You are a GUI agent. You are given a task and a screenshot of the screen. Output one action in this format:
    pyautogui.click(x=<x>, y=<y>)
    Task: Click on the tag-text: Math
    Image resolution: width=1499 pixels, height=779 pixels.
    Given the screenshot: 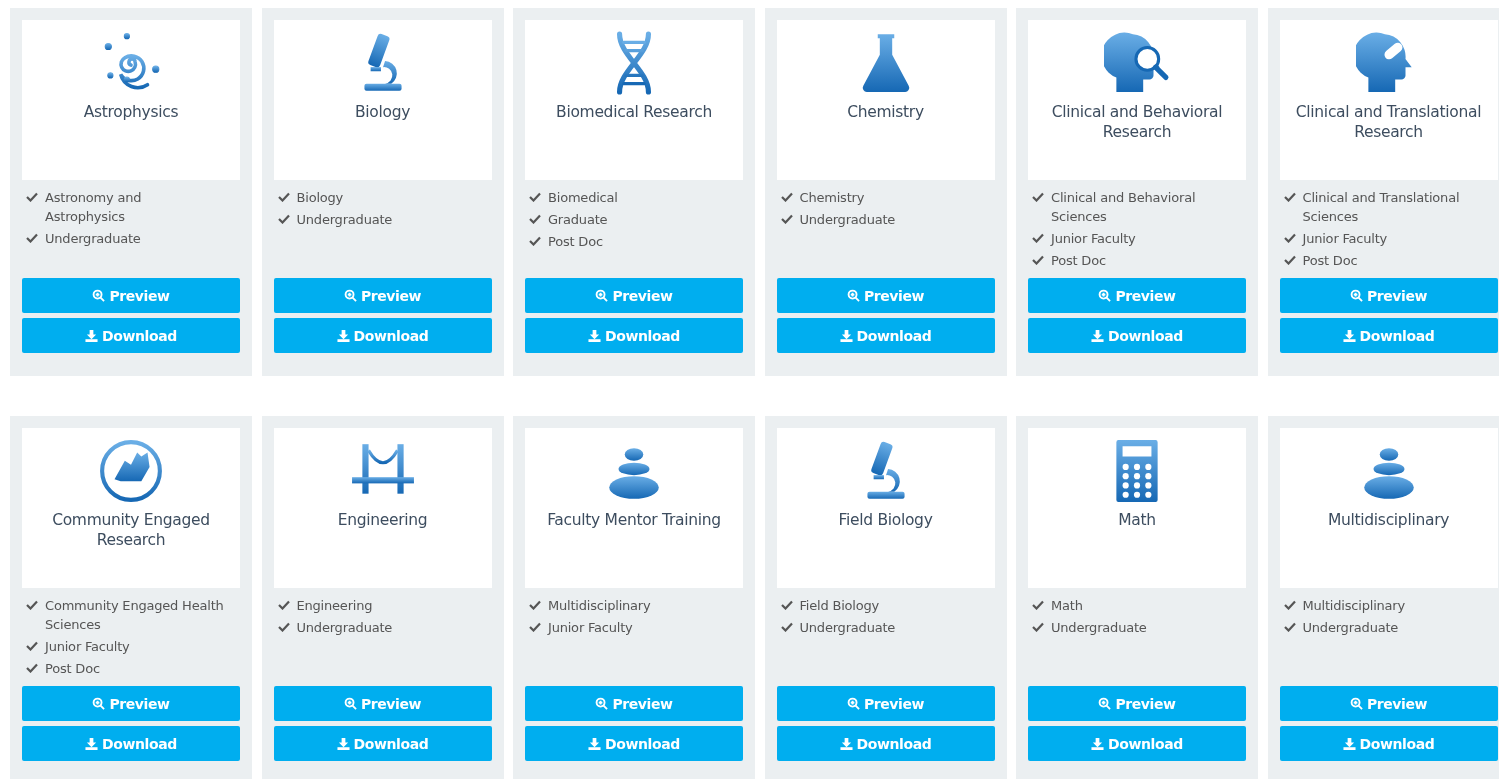 What is the action you would take?
    pyautogui.click(x=1067, y=606)
    